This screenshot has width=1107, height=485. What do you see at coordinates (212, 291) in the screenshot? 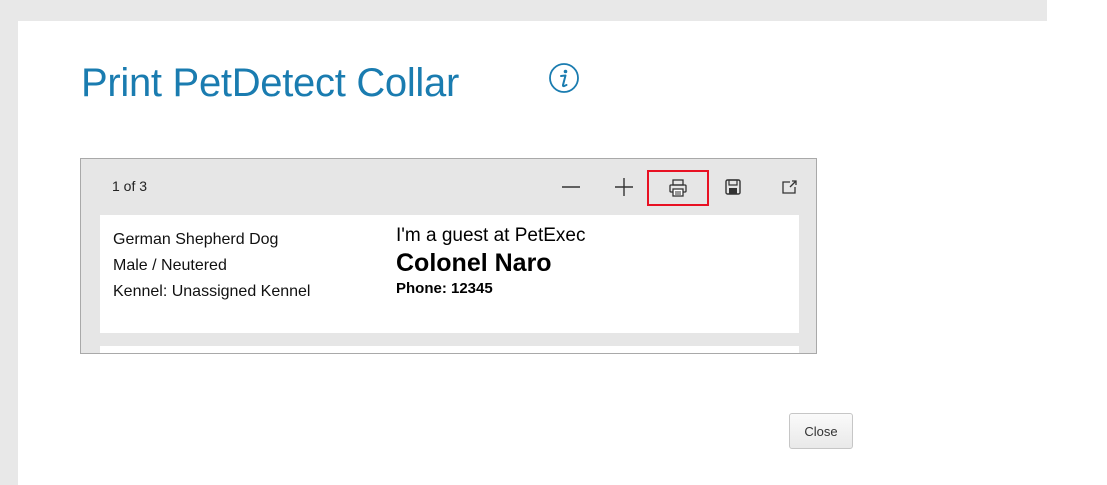
I see `pet-kennel: Kennel: Unassigned Kennel` at bounding box center [212, 291].